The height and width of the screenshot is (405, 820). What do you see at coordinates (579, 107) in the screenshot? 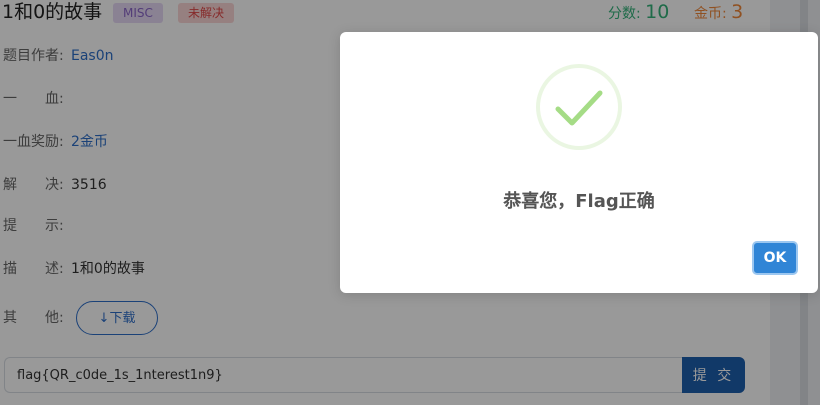
I see `success-check-icon` at bounding box center [579, 107].